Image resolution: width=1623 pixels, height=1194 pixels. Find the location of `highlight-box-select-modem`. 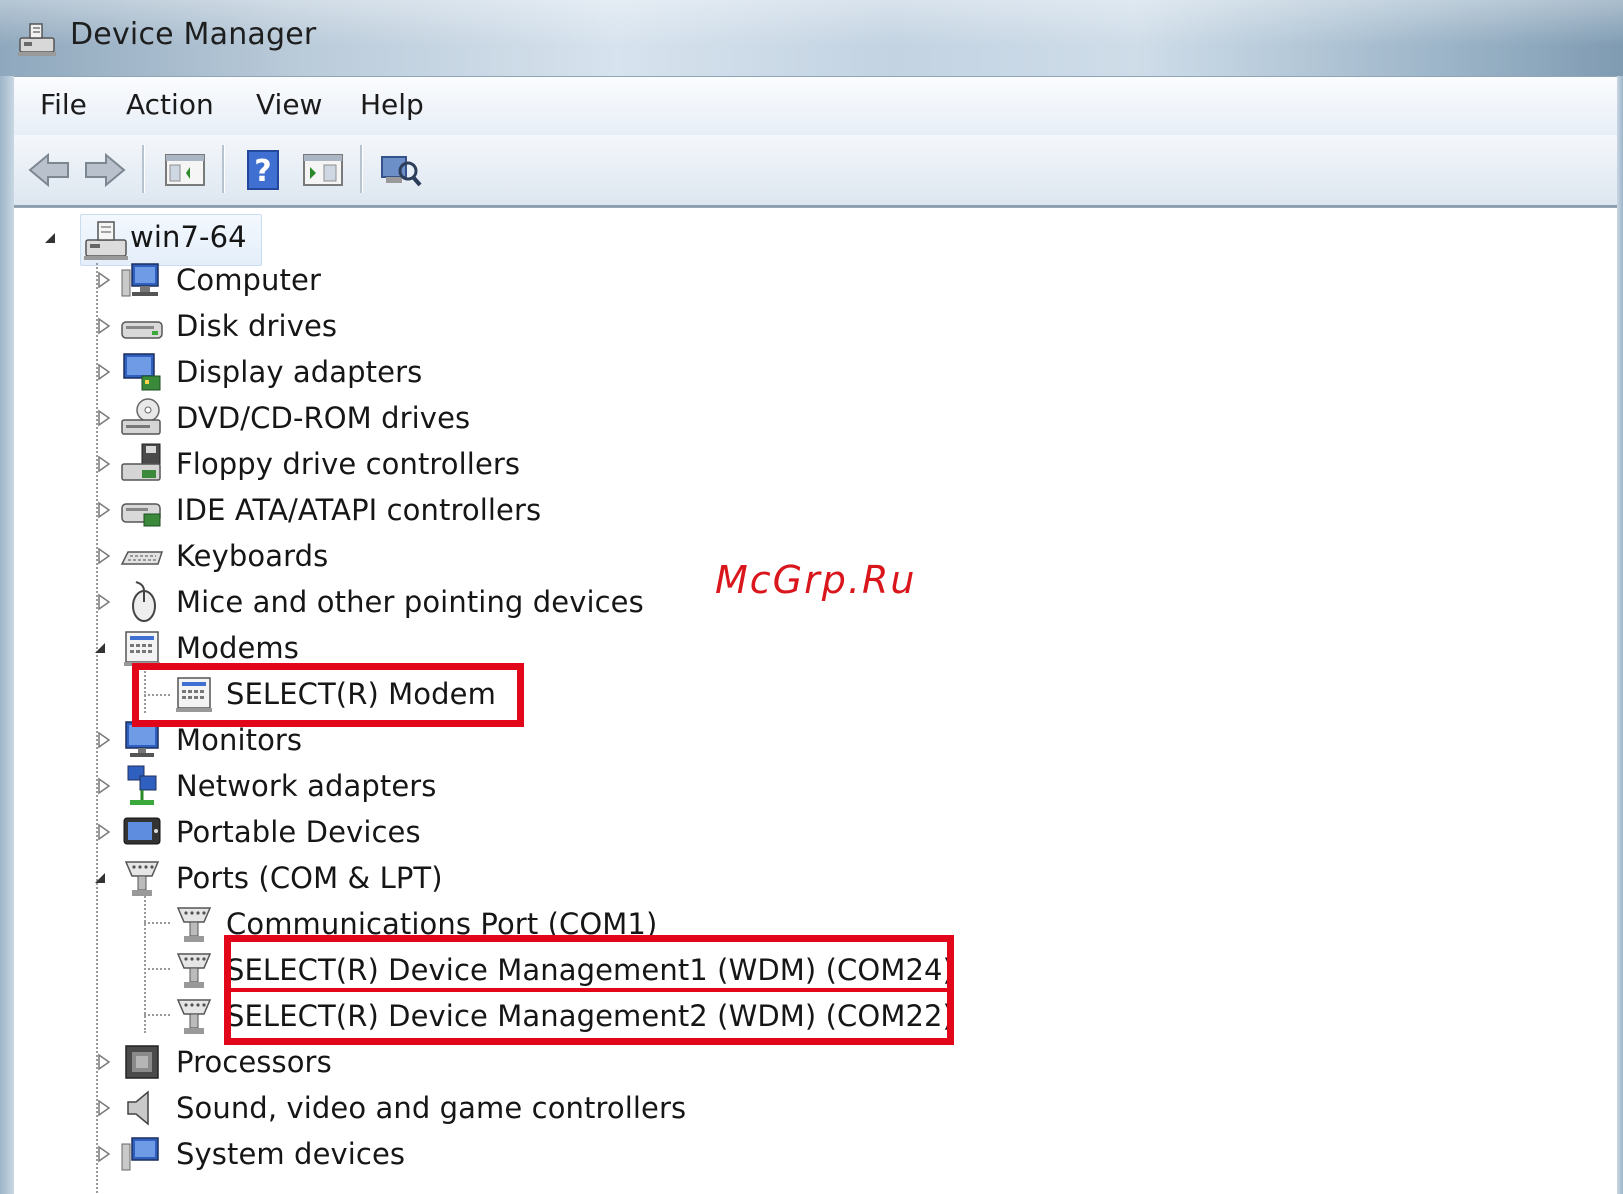

highlight-box-select-modem is located at coordinates (328, 695).